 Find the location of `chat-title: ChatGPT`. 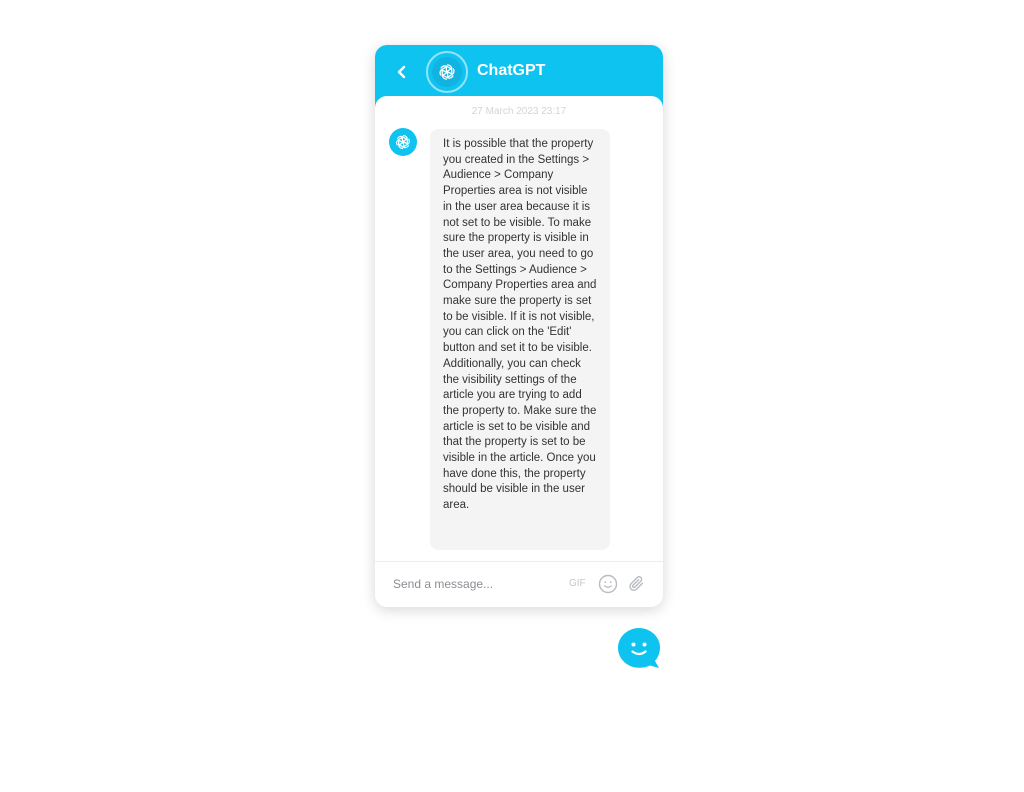

chat-title: ChatGPT is located at coordinates (511, 70).